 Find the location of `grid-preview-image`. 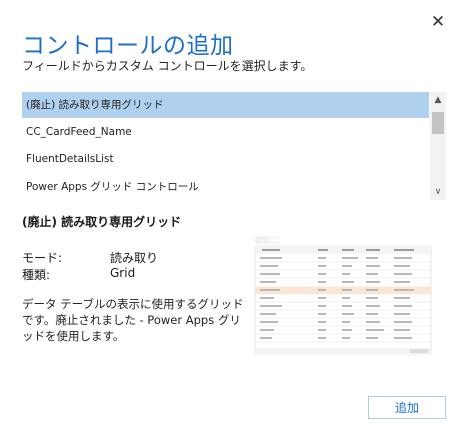

grid-preview-image is located at coordinates (343, 299).